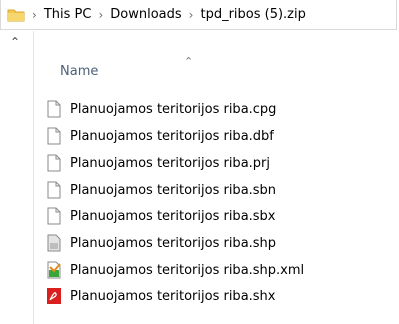 The height and width of the screenshot is (324, 399). I want to click on column-header-name: Name, so click(79, 71).